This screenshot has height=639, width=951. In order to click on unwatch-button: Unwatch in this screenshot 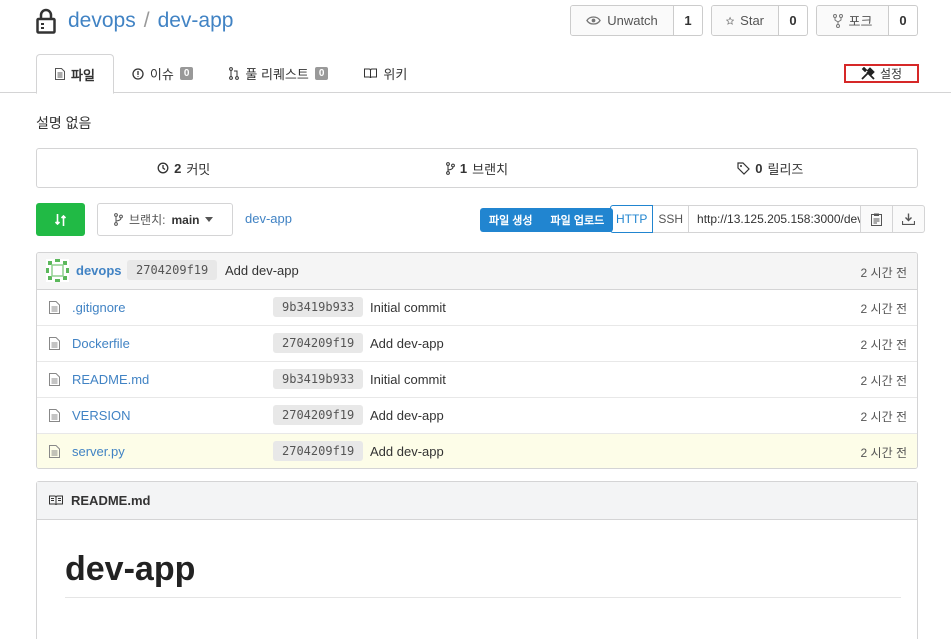, I will do `click(622, 20)`.